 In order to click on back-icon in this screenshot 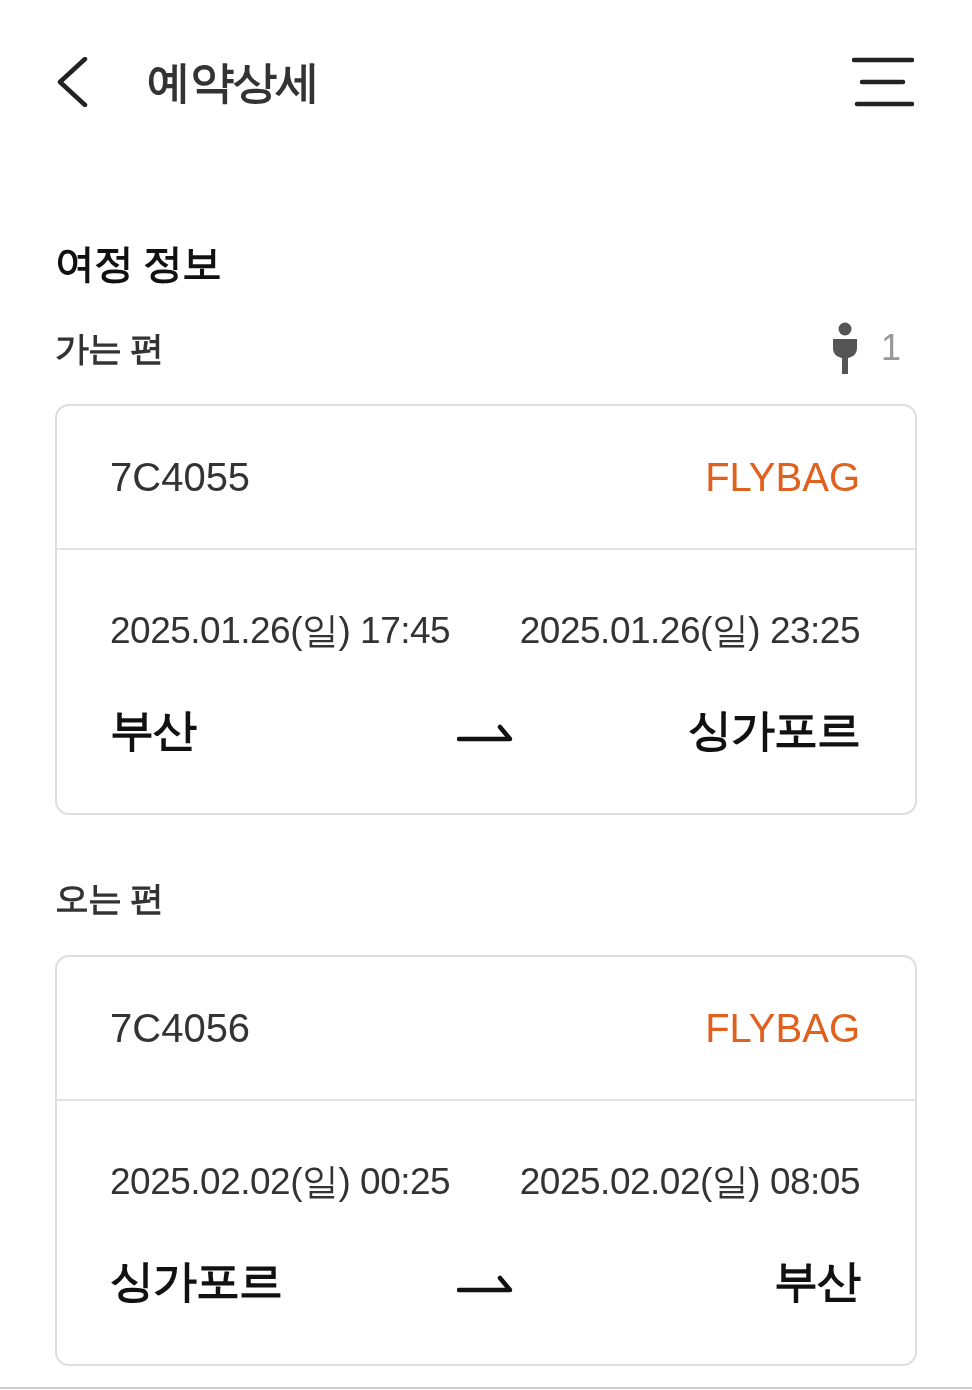, I will do `click(72, 82)`.